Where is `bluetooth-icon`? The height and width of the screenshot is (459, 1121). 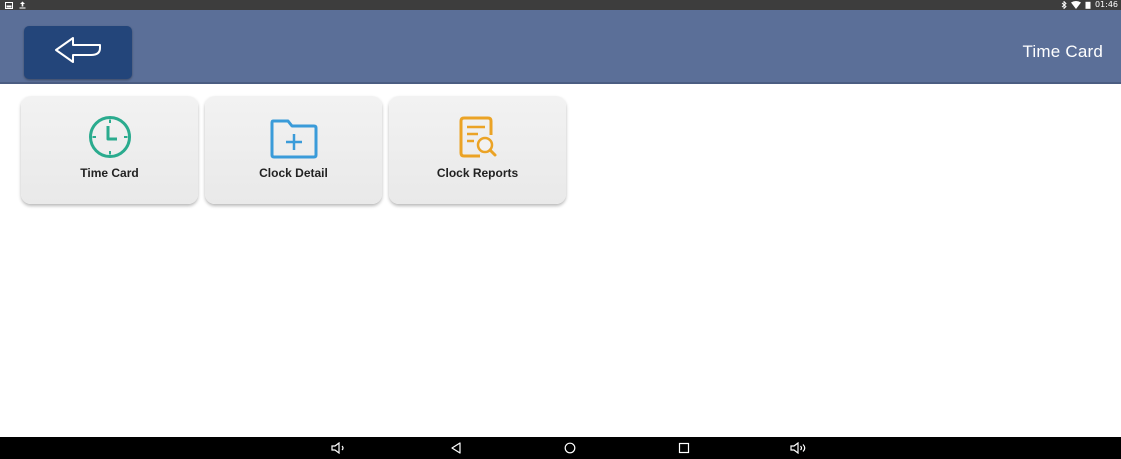 bluetooth-icon is located at coordinates (1064, 5).